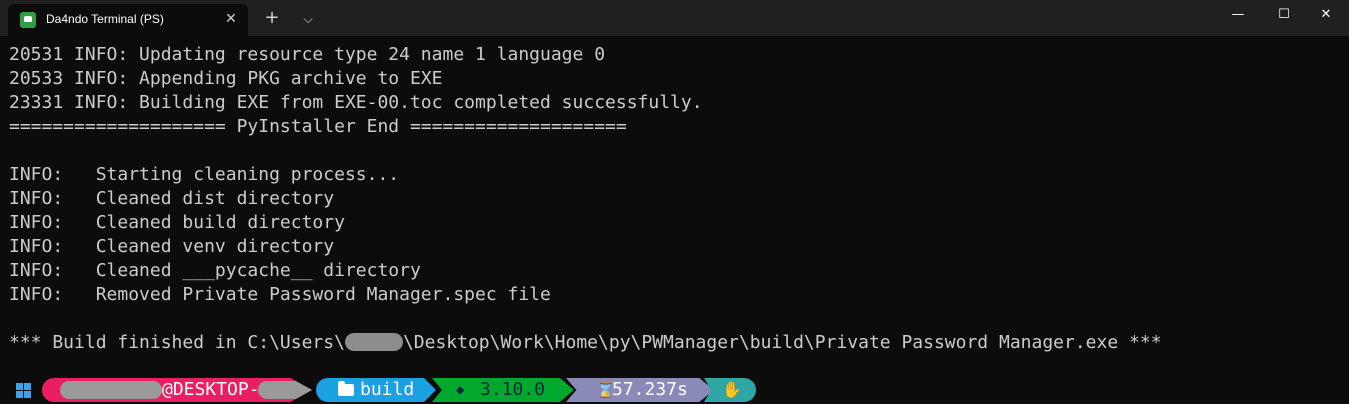 This screenshot has height=404, width=1349. Describe the element at coordinates (226, 78) in the screenshot. I see `output-line: 20533 INFO: Appending PKG archive to EXE` at that location.